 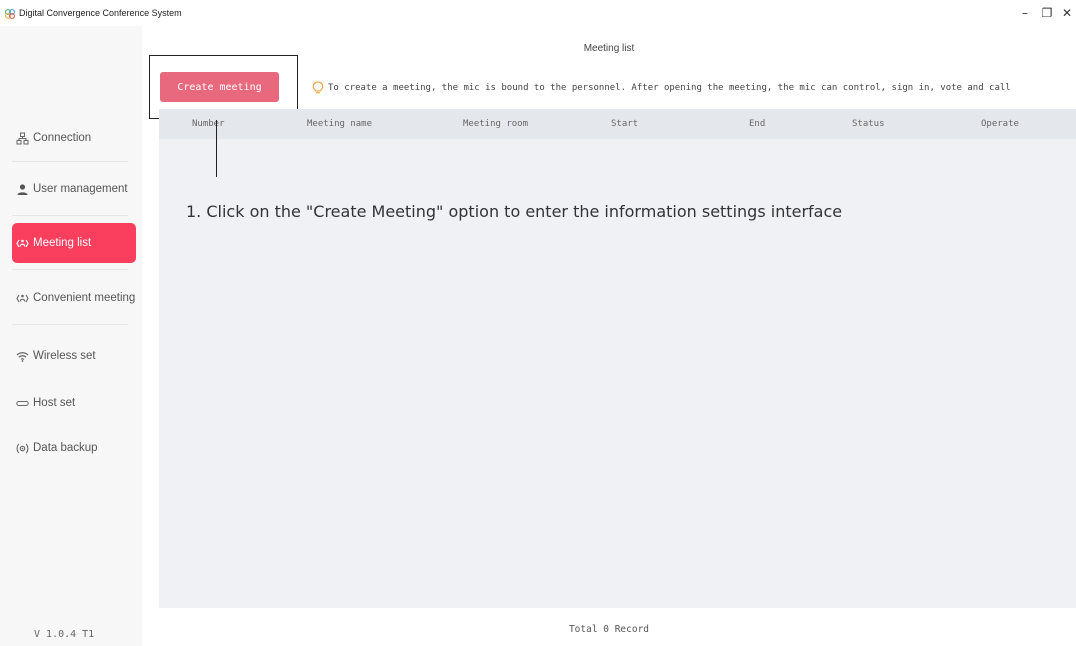 I want to click on app-logo-icon, so click(x=10, y=14).